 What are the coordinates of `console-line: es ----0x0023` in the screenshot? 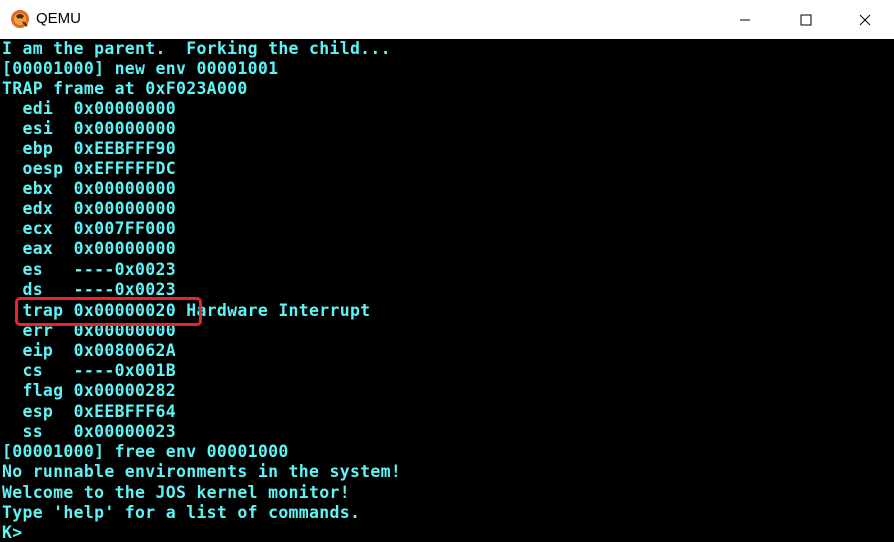 It's located at (89, 269).